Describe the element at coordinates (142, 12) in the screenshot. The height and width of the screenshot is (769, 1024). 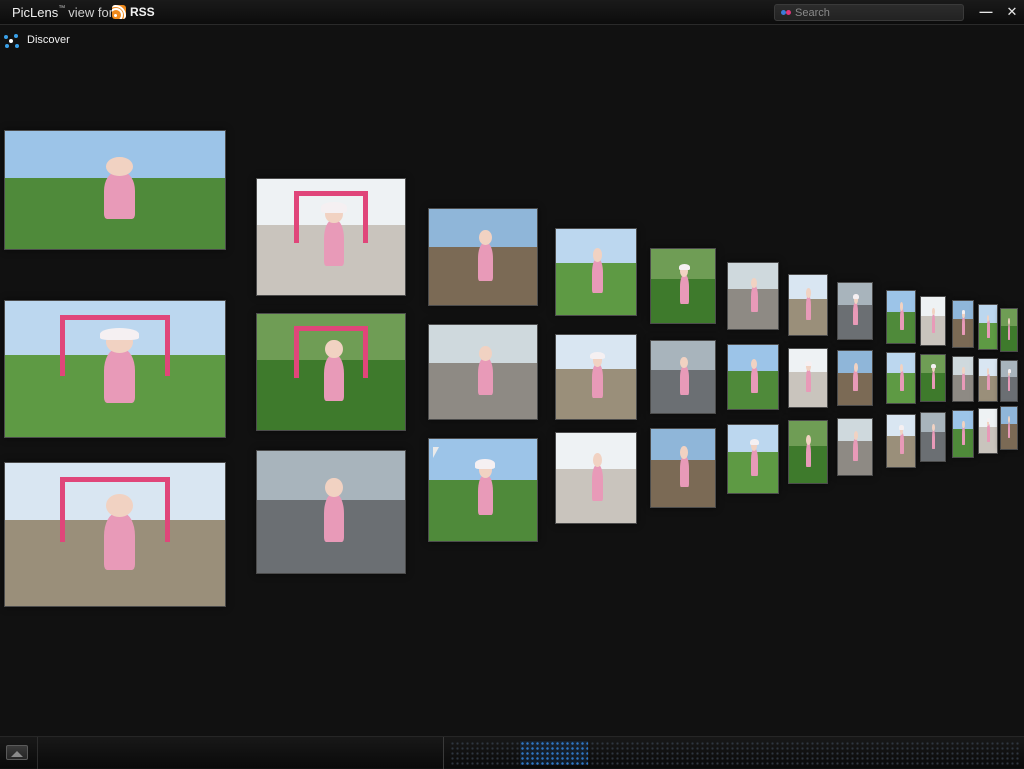
I see `feed-label: RSS` at that location.